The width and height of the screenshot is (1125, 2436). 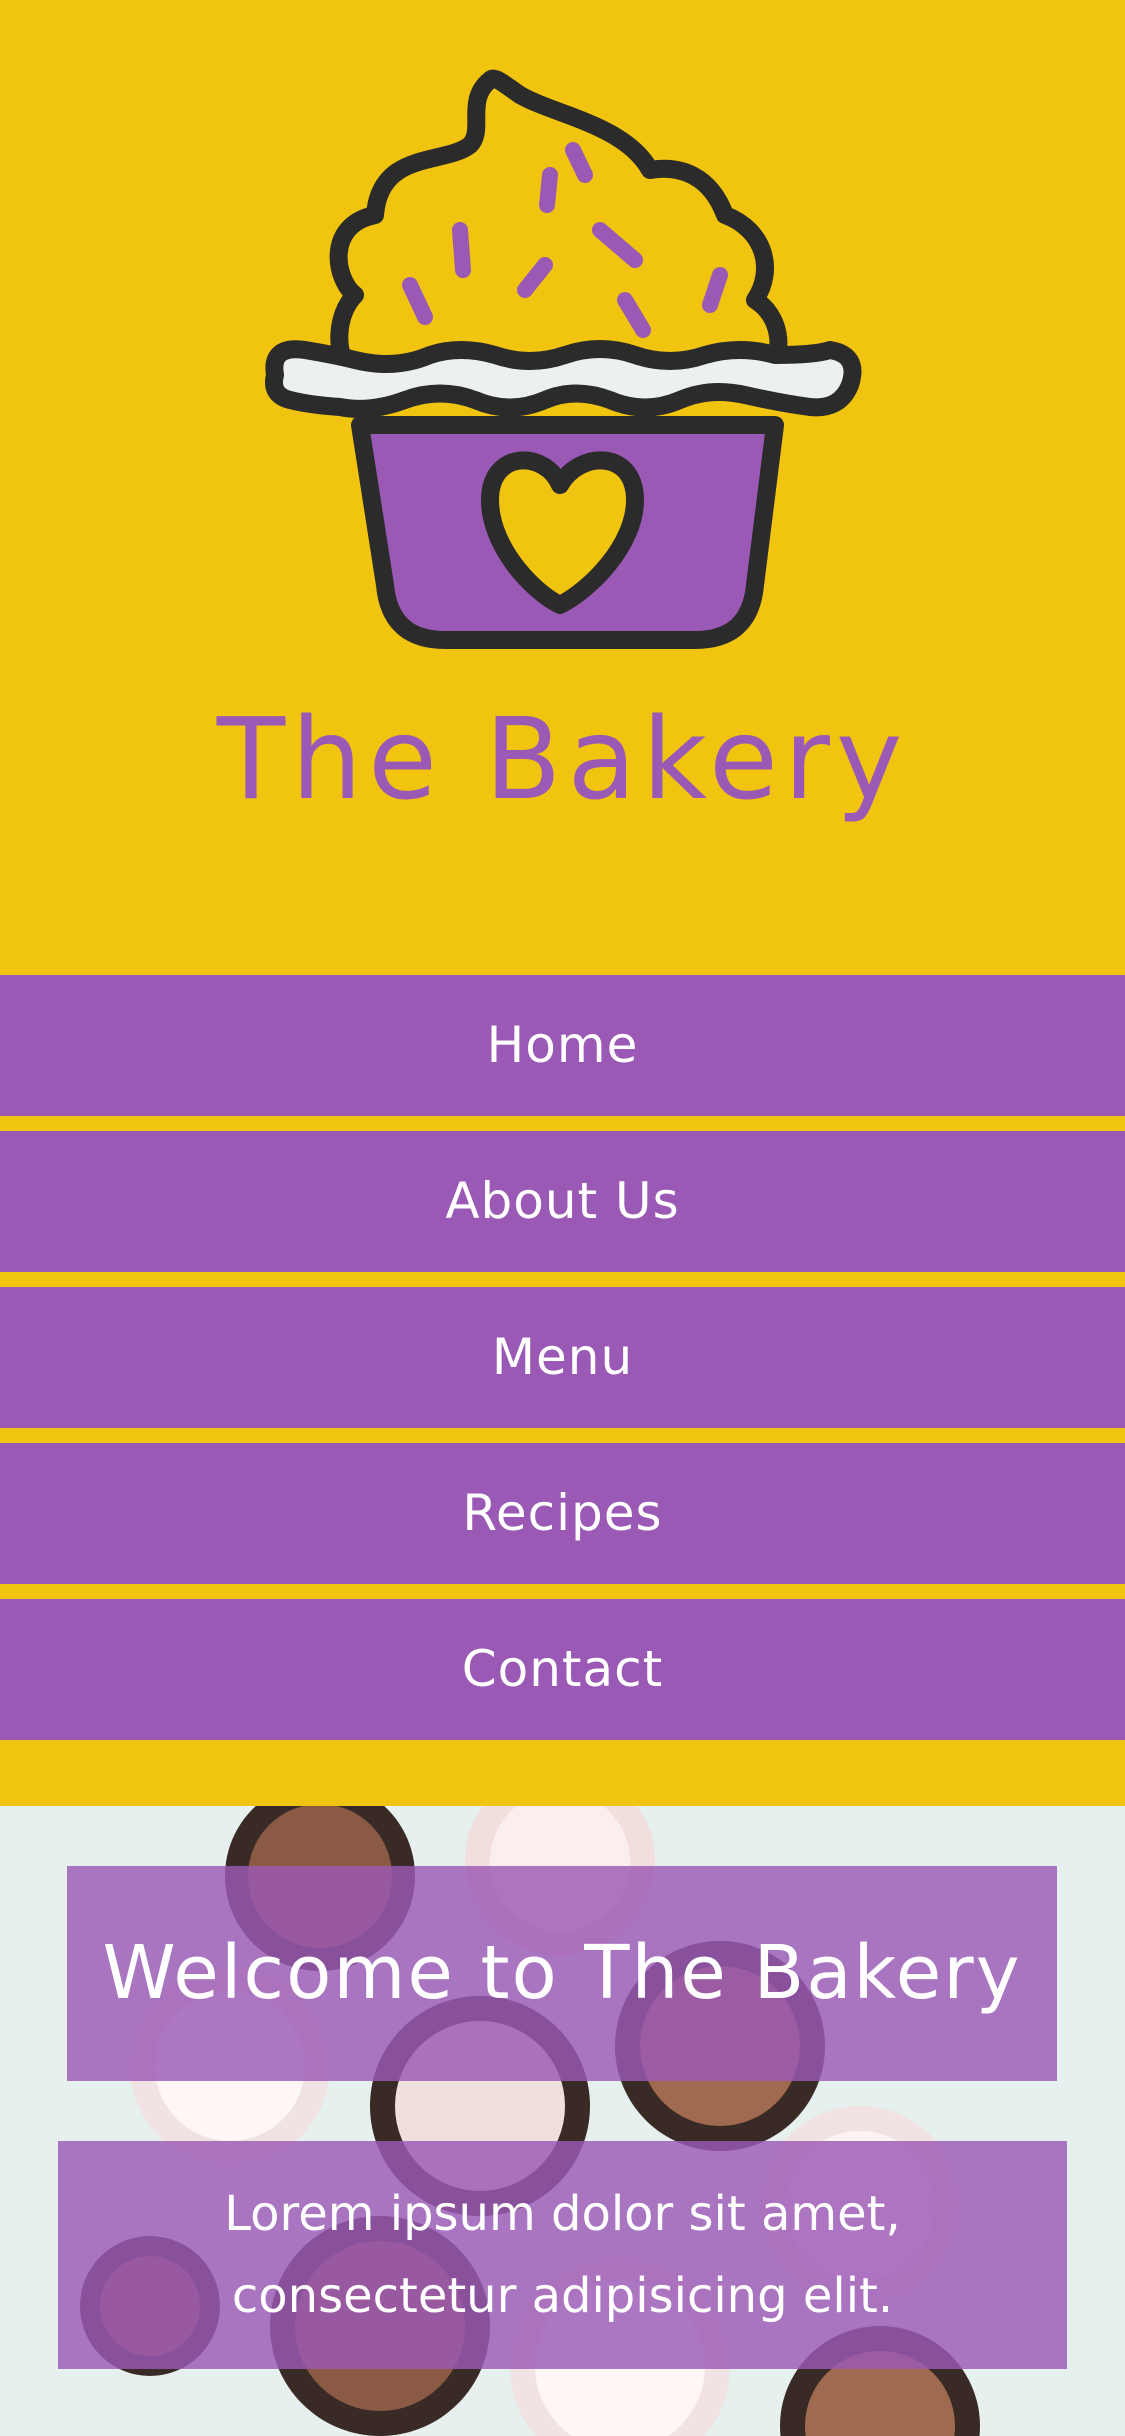 I want to click on nav-item-recipes: Recipes, so click(x=562, y=1513).